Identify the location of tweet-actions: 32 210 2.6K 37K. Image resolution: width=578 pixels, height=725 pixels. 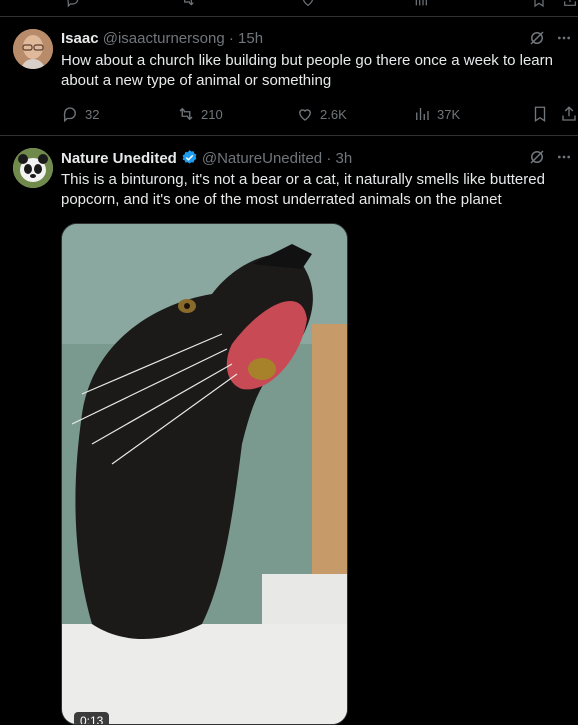
(319, 115).